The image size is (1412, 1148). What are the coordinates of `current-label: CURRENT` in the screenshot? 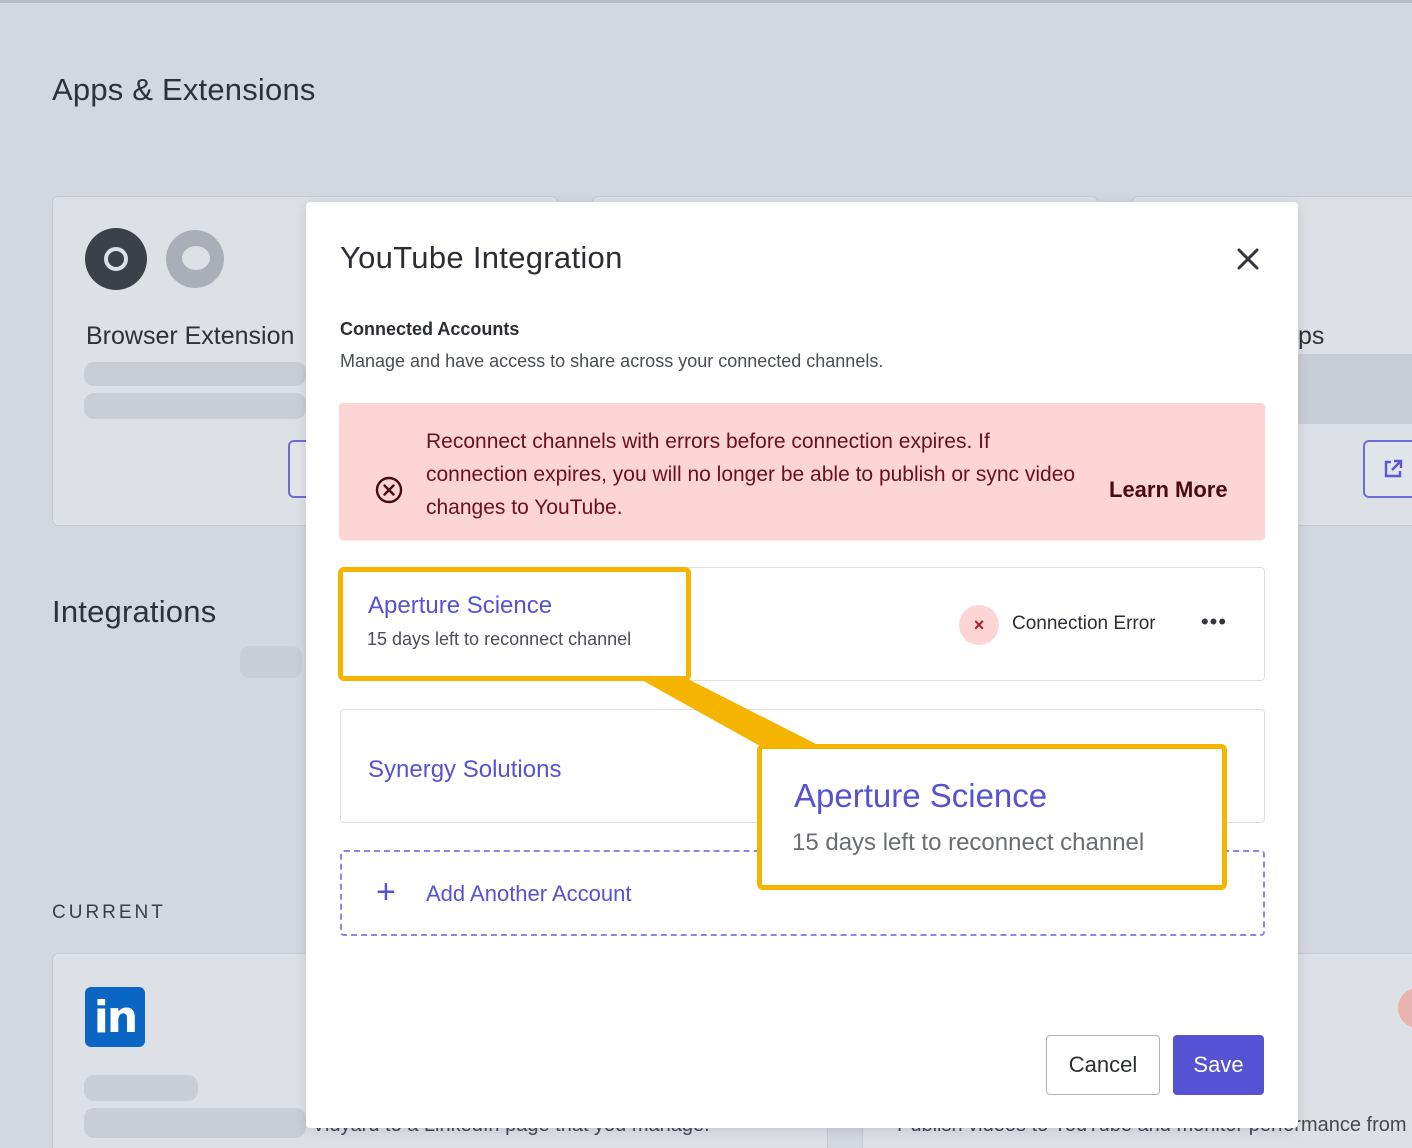 It's located at (109, 912).